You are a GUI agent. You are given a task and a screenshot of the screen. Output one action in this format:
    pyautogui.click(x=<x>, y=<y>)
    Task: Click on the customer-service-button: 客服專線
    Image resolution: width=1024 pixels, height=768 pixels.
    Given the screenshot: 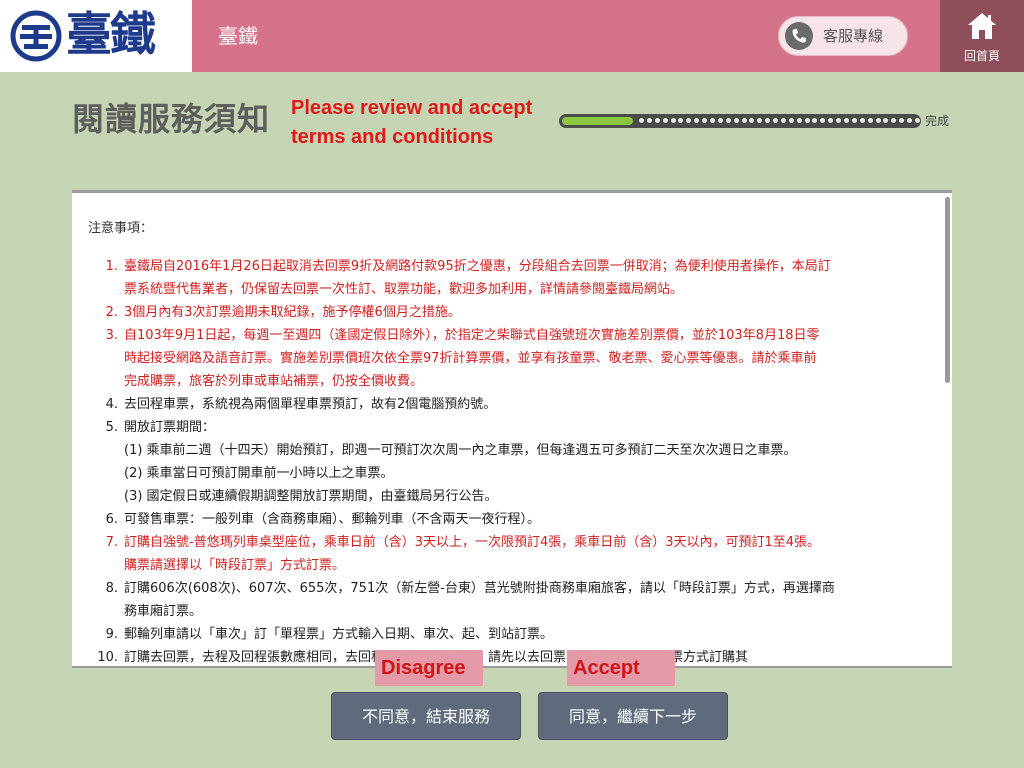 What is the action you would take?
    pyautogui.click(x=843, y=36)
    